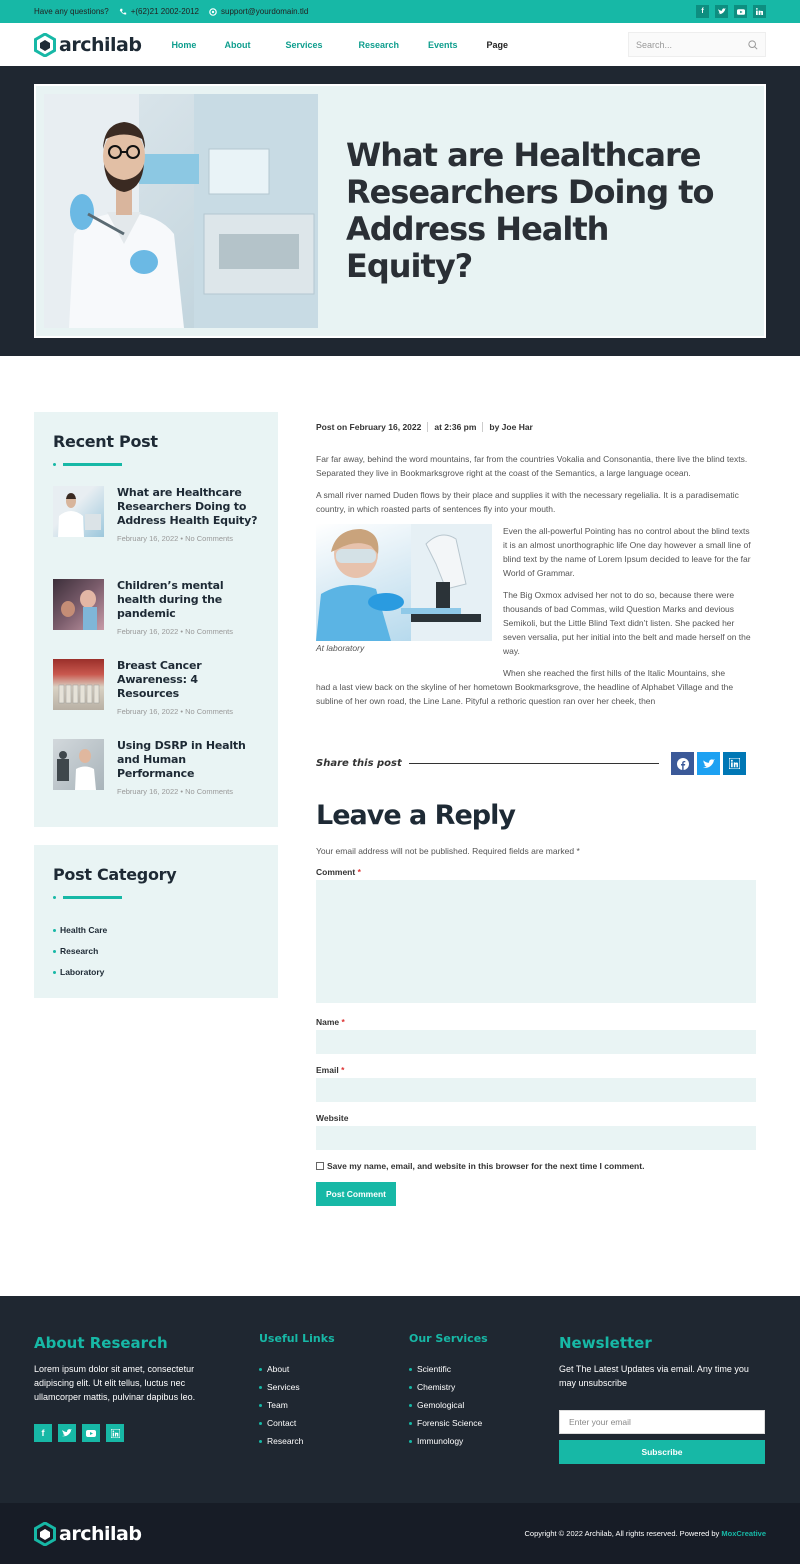 This screenshot has width=800, height=1564. Describe the element at coordinates (297, 1338) in the screenshot. I see `useful-links-title: Useful Links` at that location.